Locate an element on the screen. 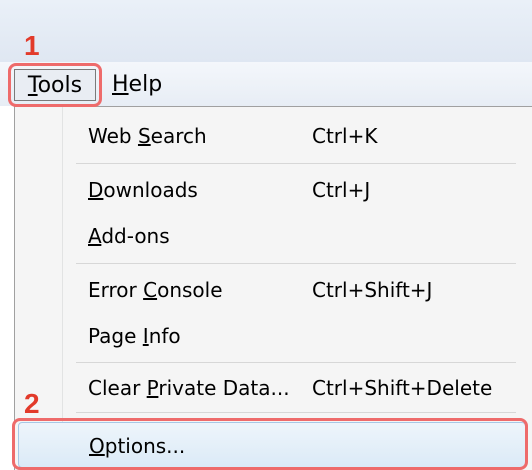 This screenshot has height=470, width=532. menu-item-web-search: Web Search Ctrl+K is located at coordinates (273, 136).